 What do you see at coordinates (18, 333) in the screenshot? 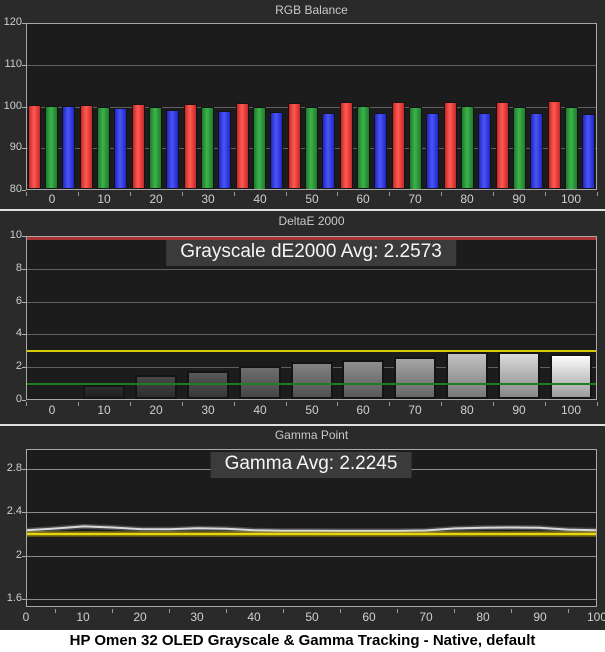
I see `y-tick-label: 4` at bounding box center [18, 333].